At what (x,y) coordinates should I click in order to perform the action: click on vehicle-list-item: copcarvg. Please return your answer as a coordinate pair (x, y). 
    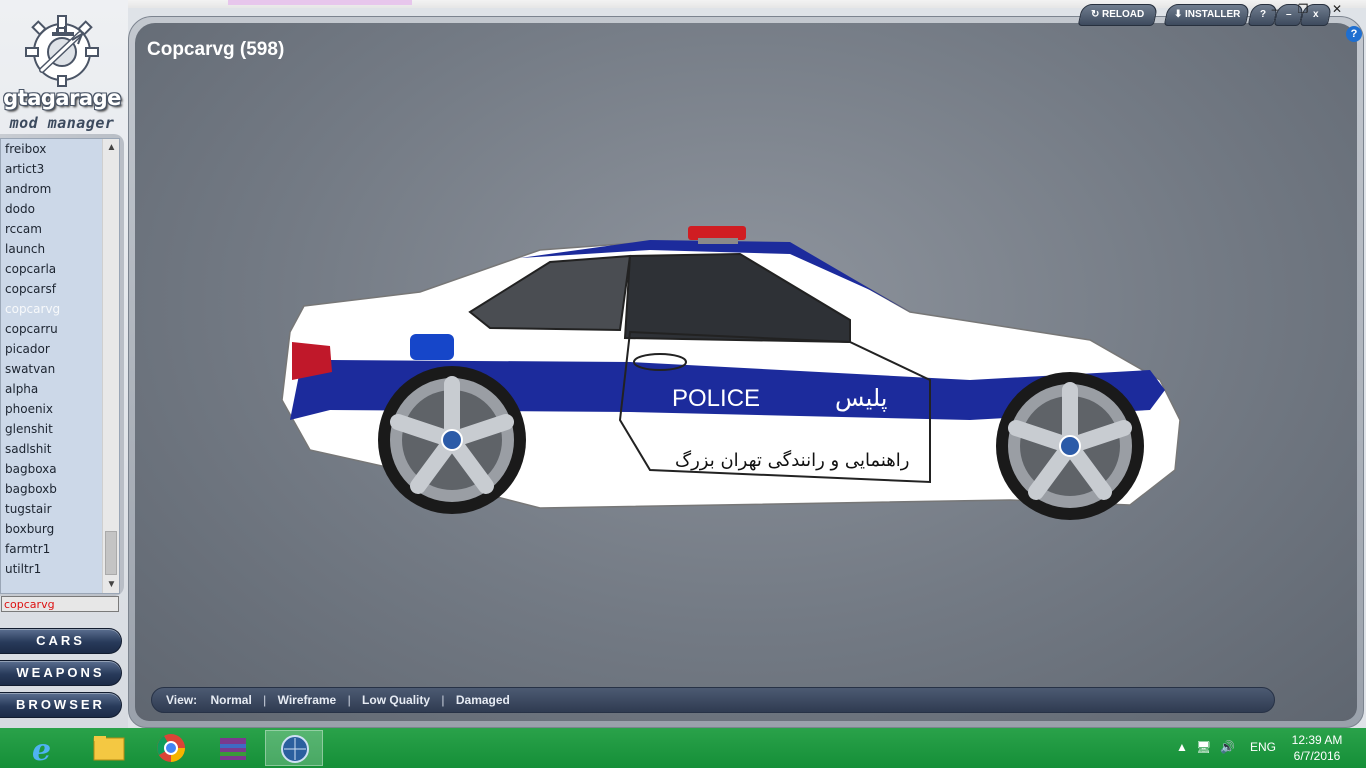
    Looking at the image, I should click on (51, 309).